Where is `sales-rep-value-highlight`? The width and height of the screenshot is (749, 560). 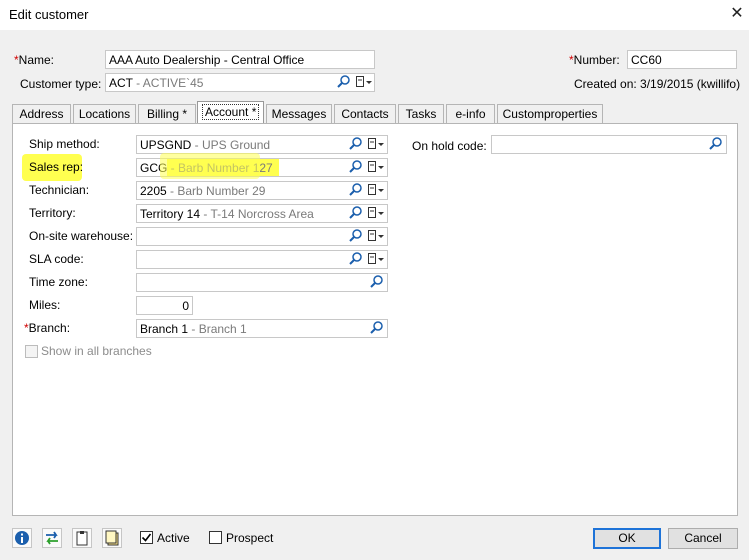 sales-rep-value-highlight is located at coordinates (210, 166).